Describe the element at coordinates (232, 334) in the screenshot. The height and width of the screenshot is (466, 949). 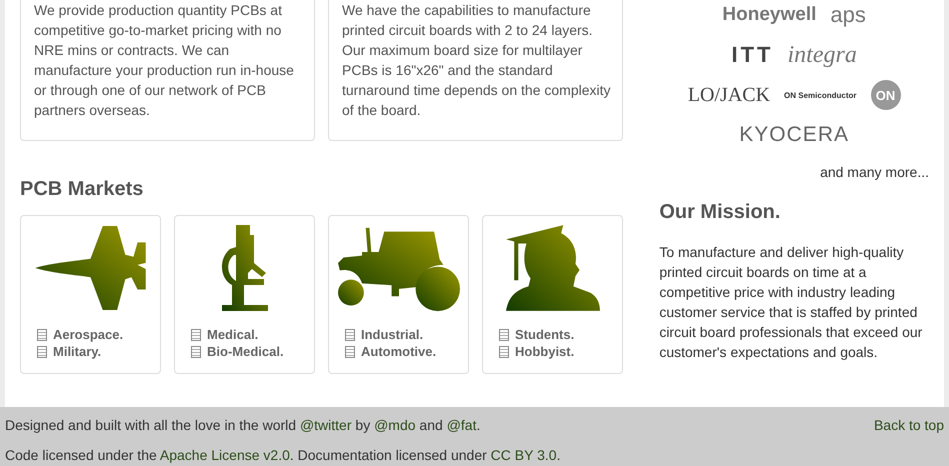
I see `market-label: Medical.` at that location.